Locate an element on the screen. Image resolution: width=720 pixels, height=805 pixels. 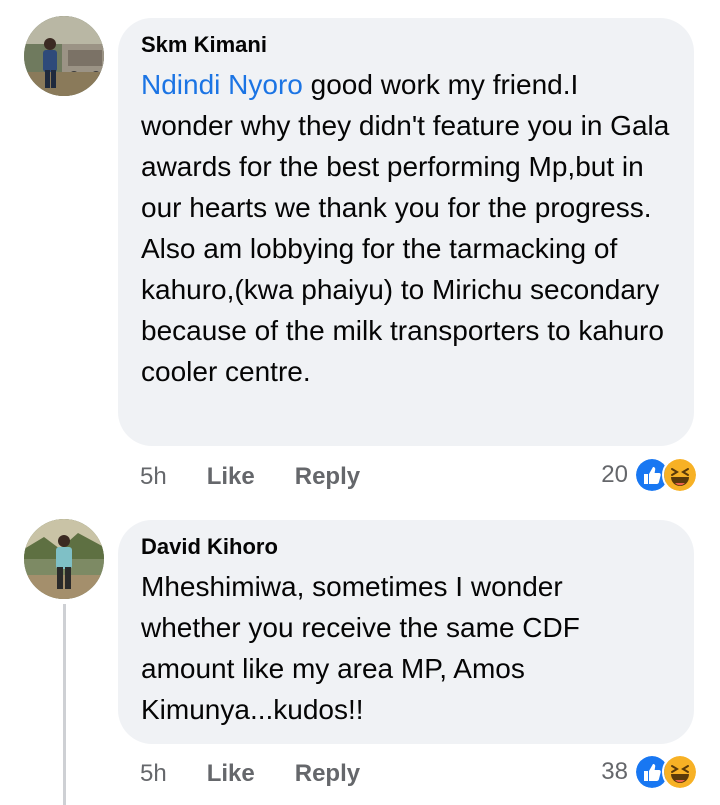
reaction-summary: 20 is located at coordinates (649, 475).